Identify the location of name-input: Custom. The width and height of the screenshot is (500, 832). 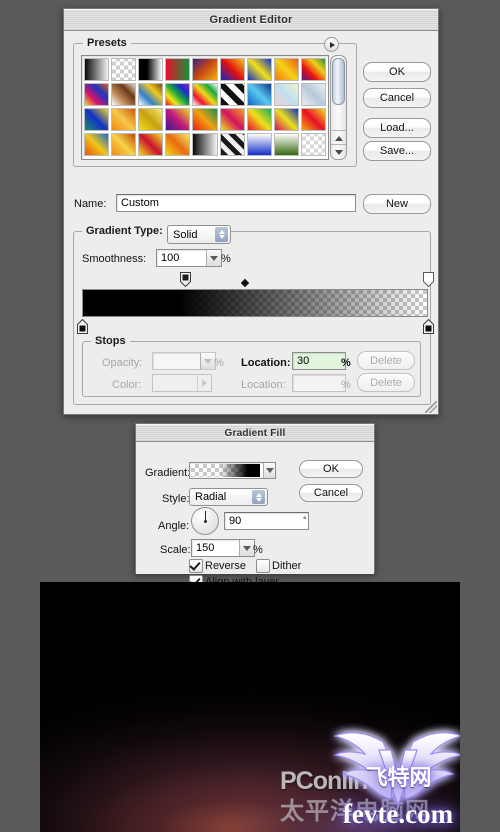
(236, 203).